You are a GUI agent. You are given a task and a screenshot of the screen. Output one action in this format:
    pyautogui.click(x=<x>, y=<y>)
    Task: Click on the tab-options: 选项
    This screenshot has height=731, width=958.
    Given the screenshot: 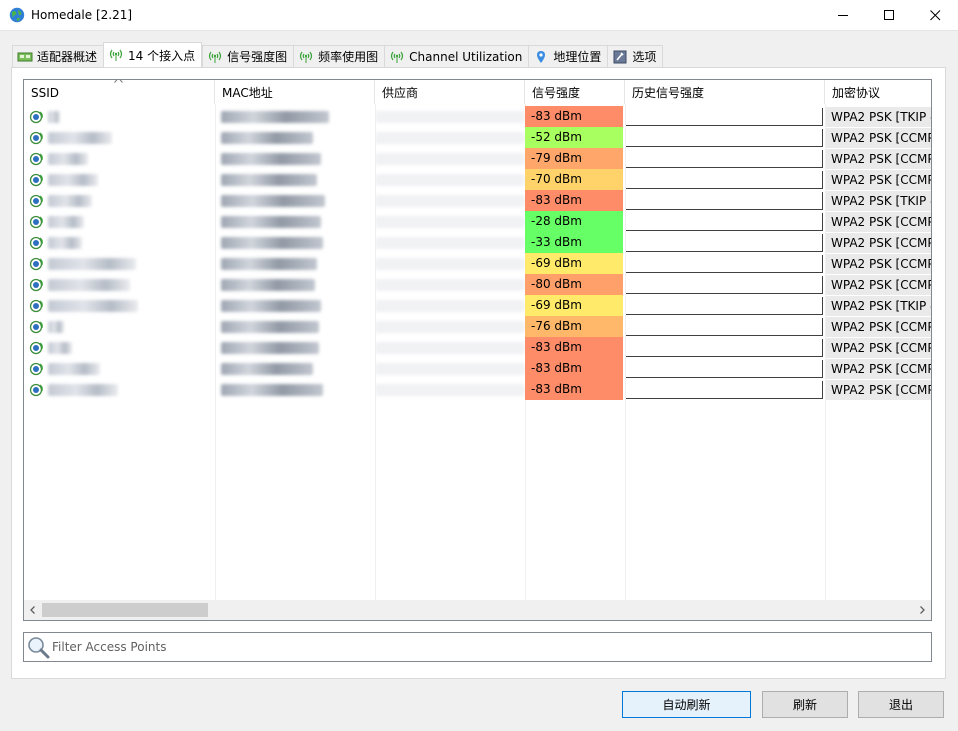 What is the action you would take?
    pyautogui.click(x=635, y=56)
    